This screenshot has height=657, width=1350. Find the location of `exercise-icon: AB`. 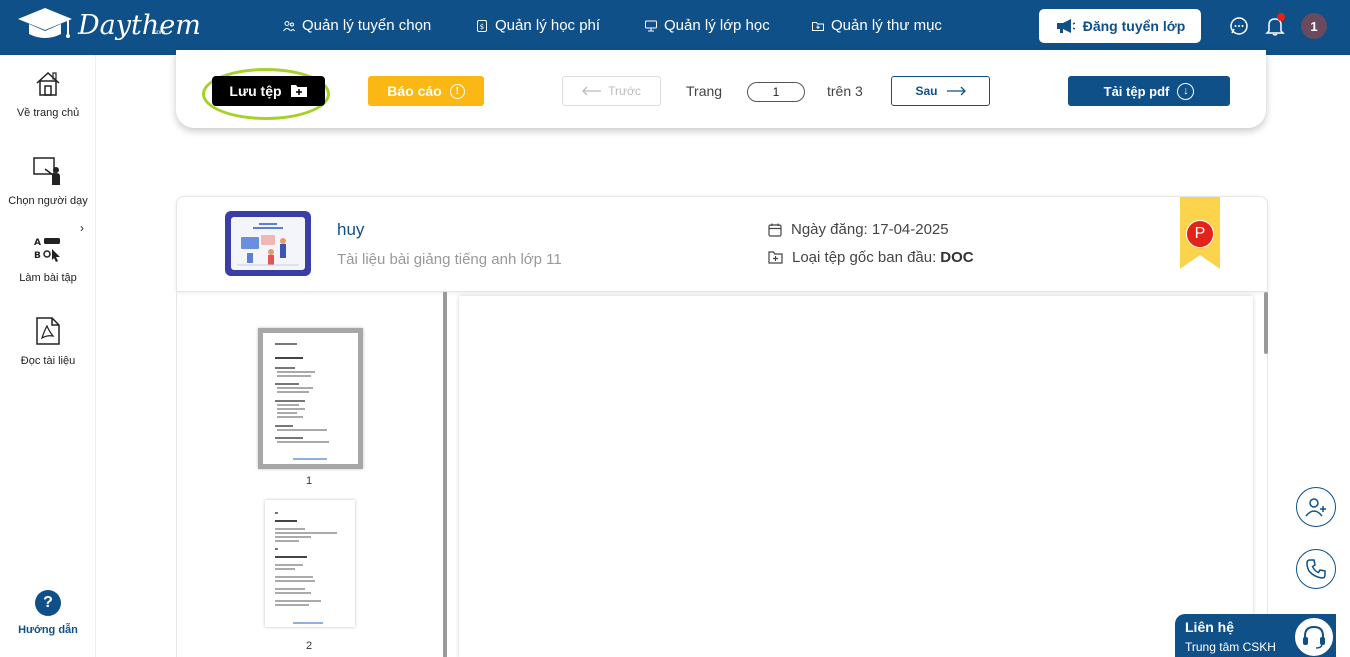

exercise-icon: AB is located at coordinates (47, 250).